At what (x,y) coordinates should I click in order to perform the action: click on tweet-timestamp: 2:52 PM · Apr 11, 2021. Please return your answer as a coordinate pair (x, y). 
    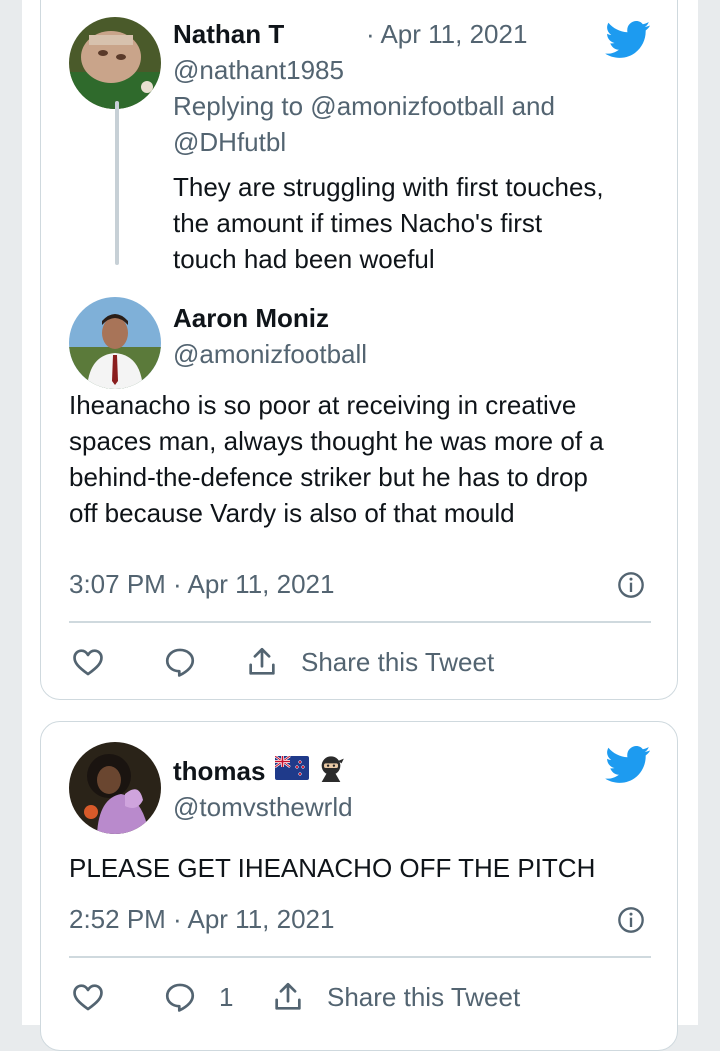
    Looking at the image, I should click on (201, 919).